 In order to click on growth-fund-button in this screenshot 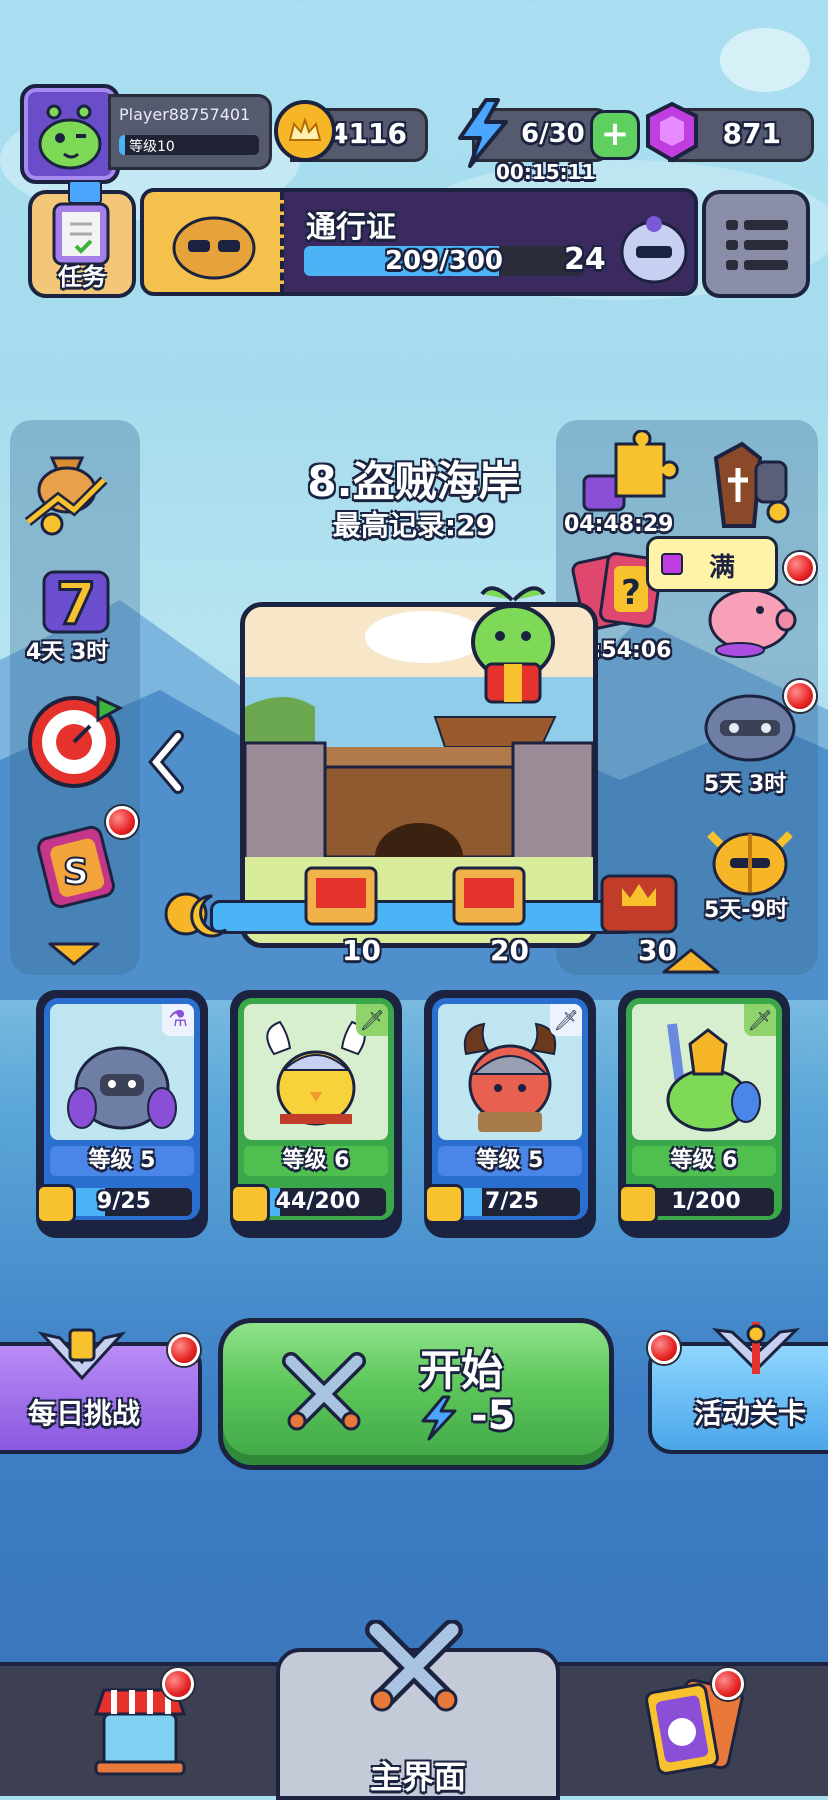, I will do `click(72, 488)`.